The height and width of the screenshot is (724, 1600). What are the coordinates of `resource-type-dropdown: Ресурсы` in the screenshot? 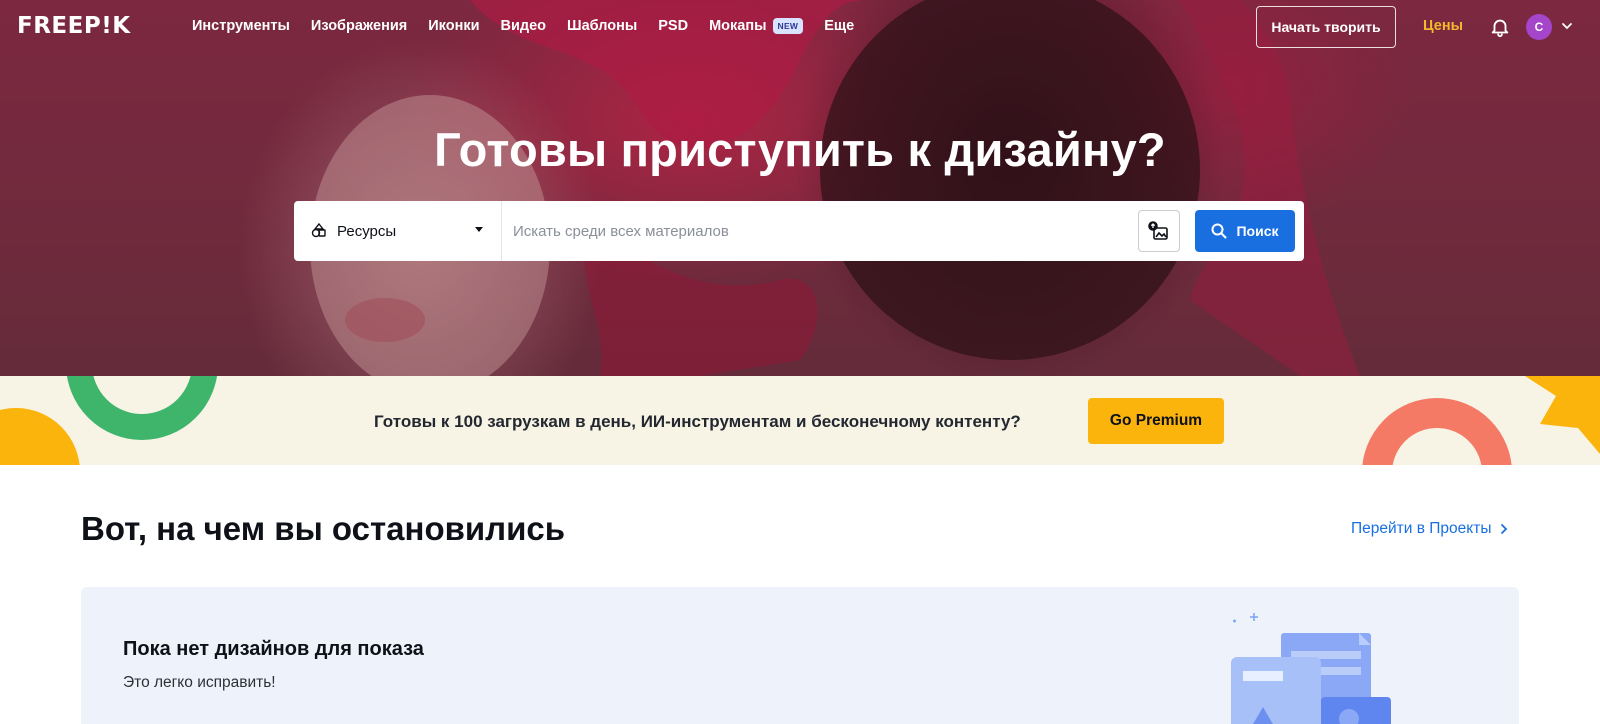 It's located at (398, 231).